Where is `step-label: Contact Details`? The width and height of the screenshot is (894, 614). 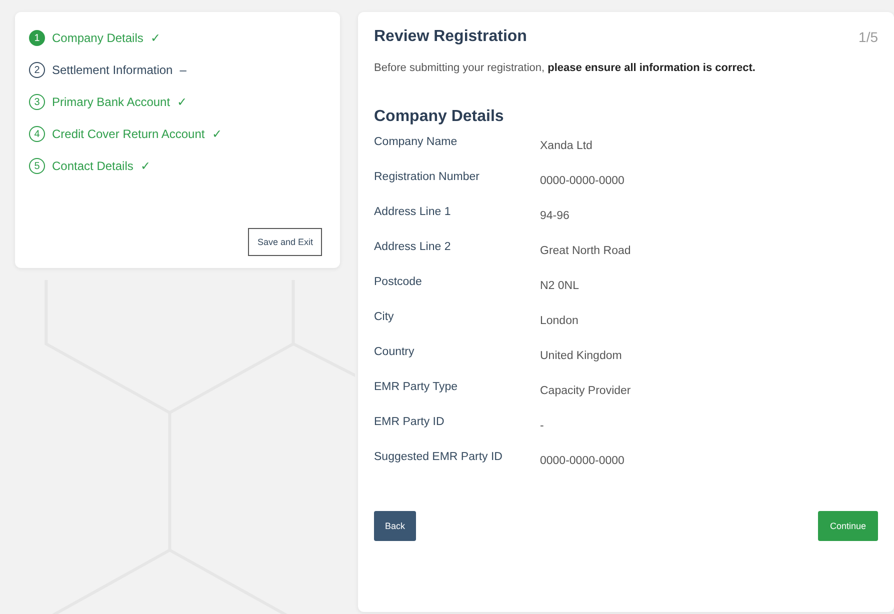 step-label: Contact Details is located at coordinates (93, 166).